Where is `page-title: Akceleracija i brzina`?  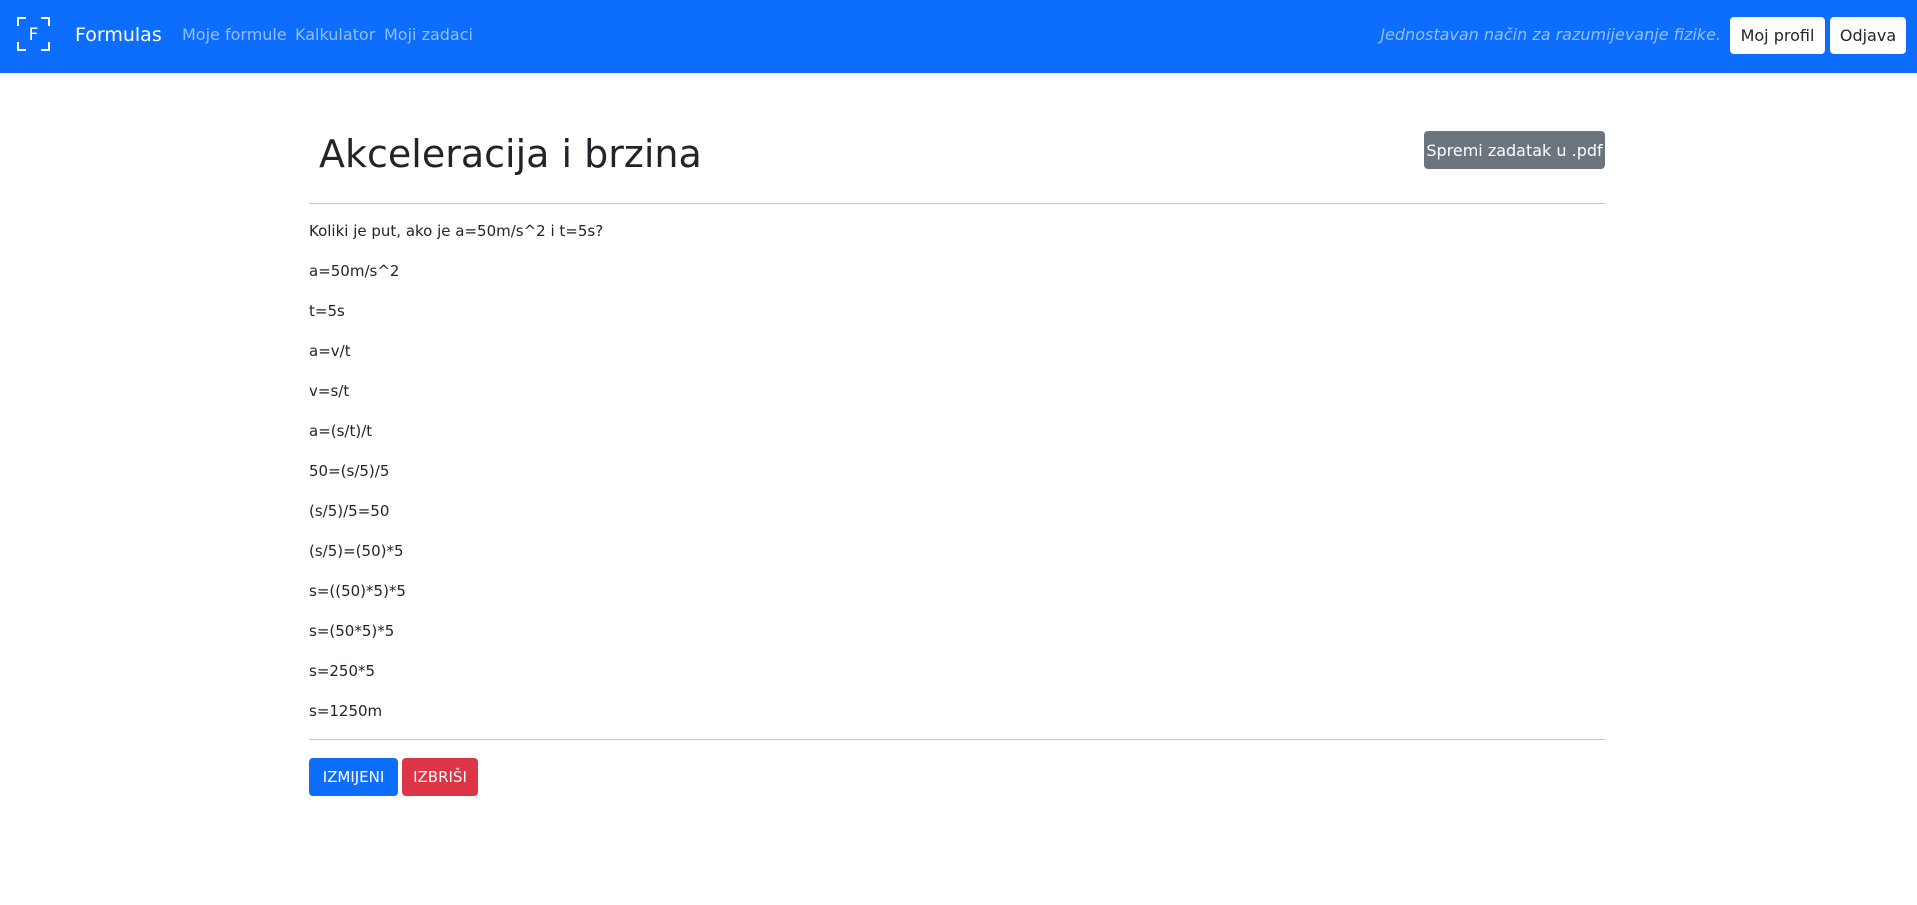 page-title: Akceleracija i brzina is located at coordinates (510, 154).